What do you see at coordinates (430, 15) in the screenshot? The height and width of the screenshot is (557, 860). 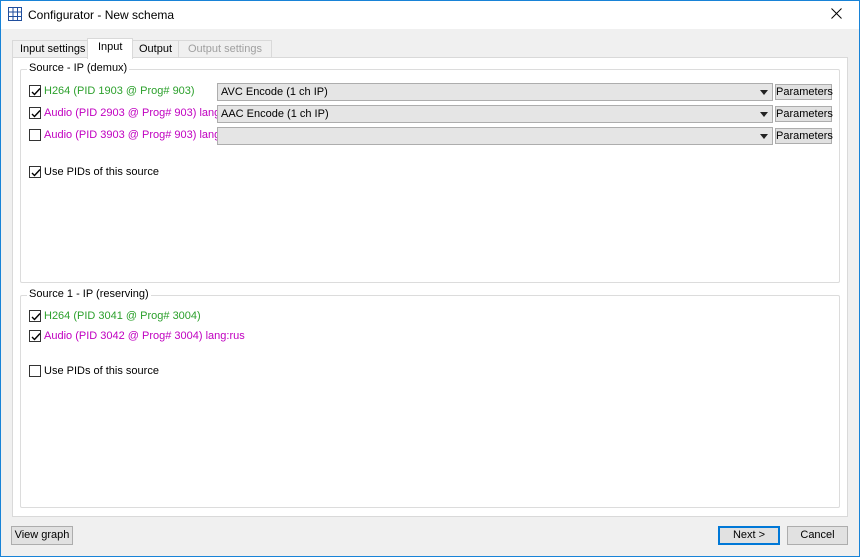 I see `title-bar: Configurator - New schema` at bounding box center [430, 15].